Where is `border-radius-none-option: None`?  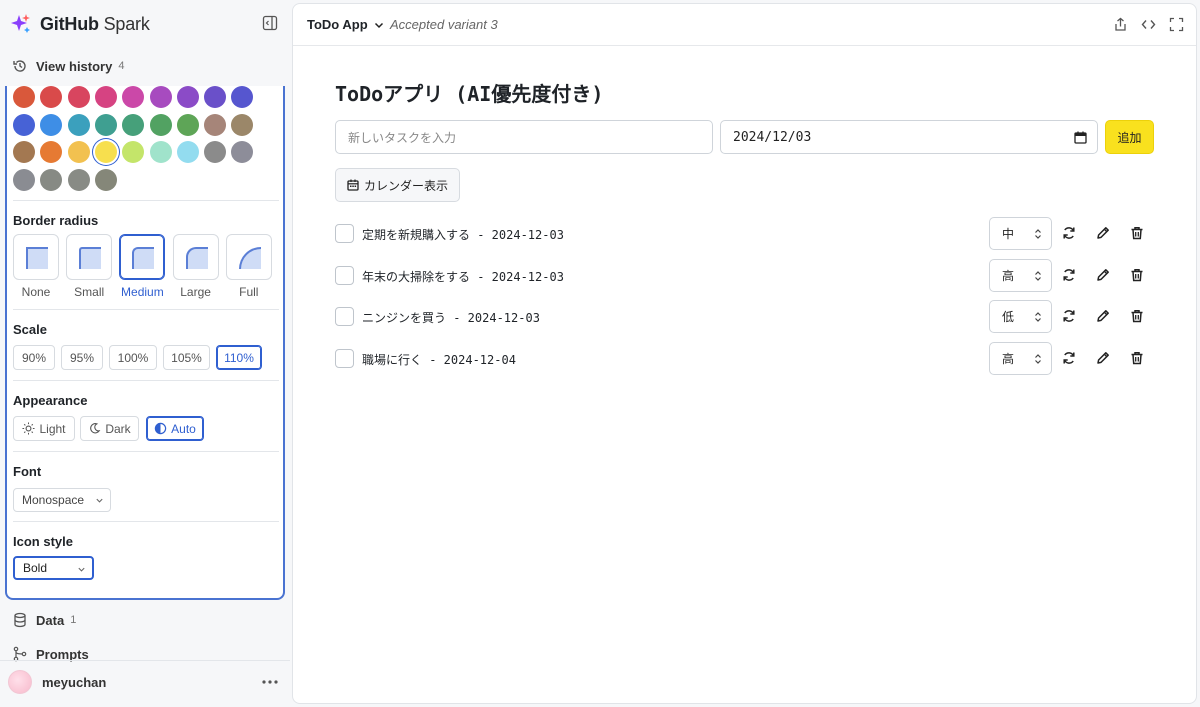 border-radius-none-option: None is located at coordinates (36, 266).